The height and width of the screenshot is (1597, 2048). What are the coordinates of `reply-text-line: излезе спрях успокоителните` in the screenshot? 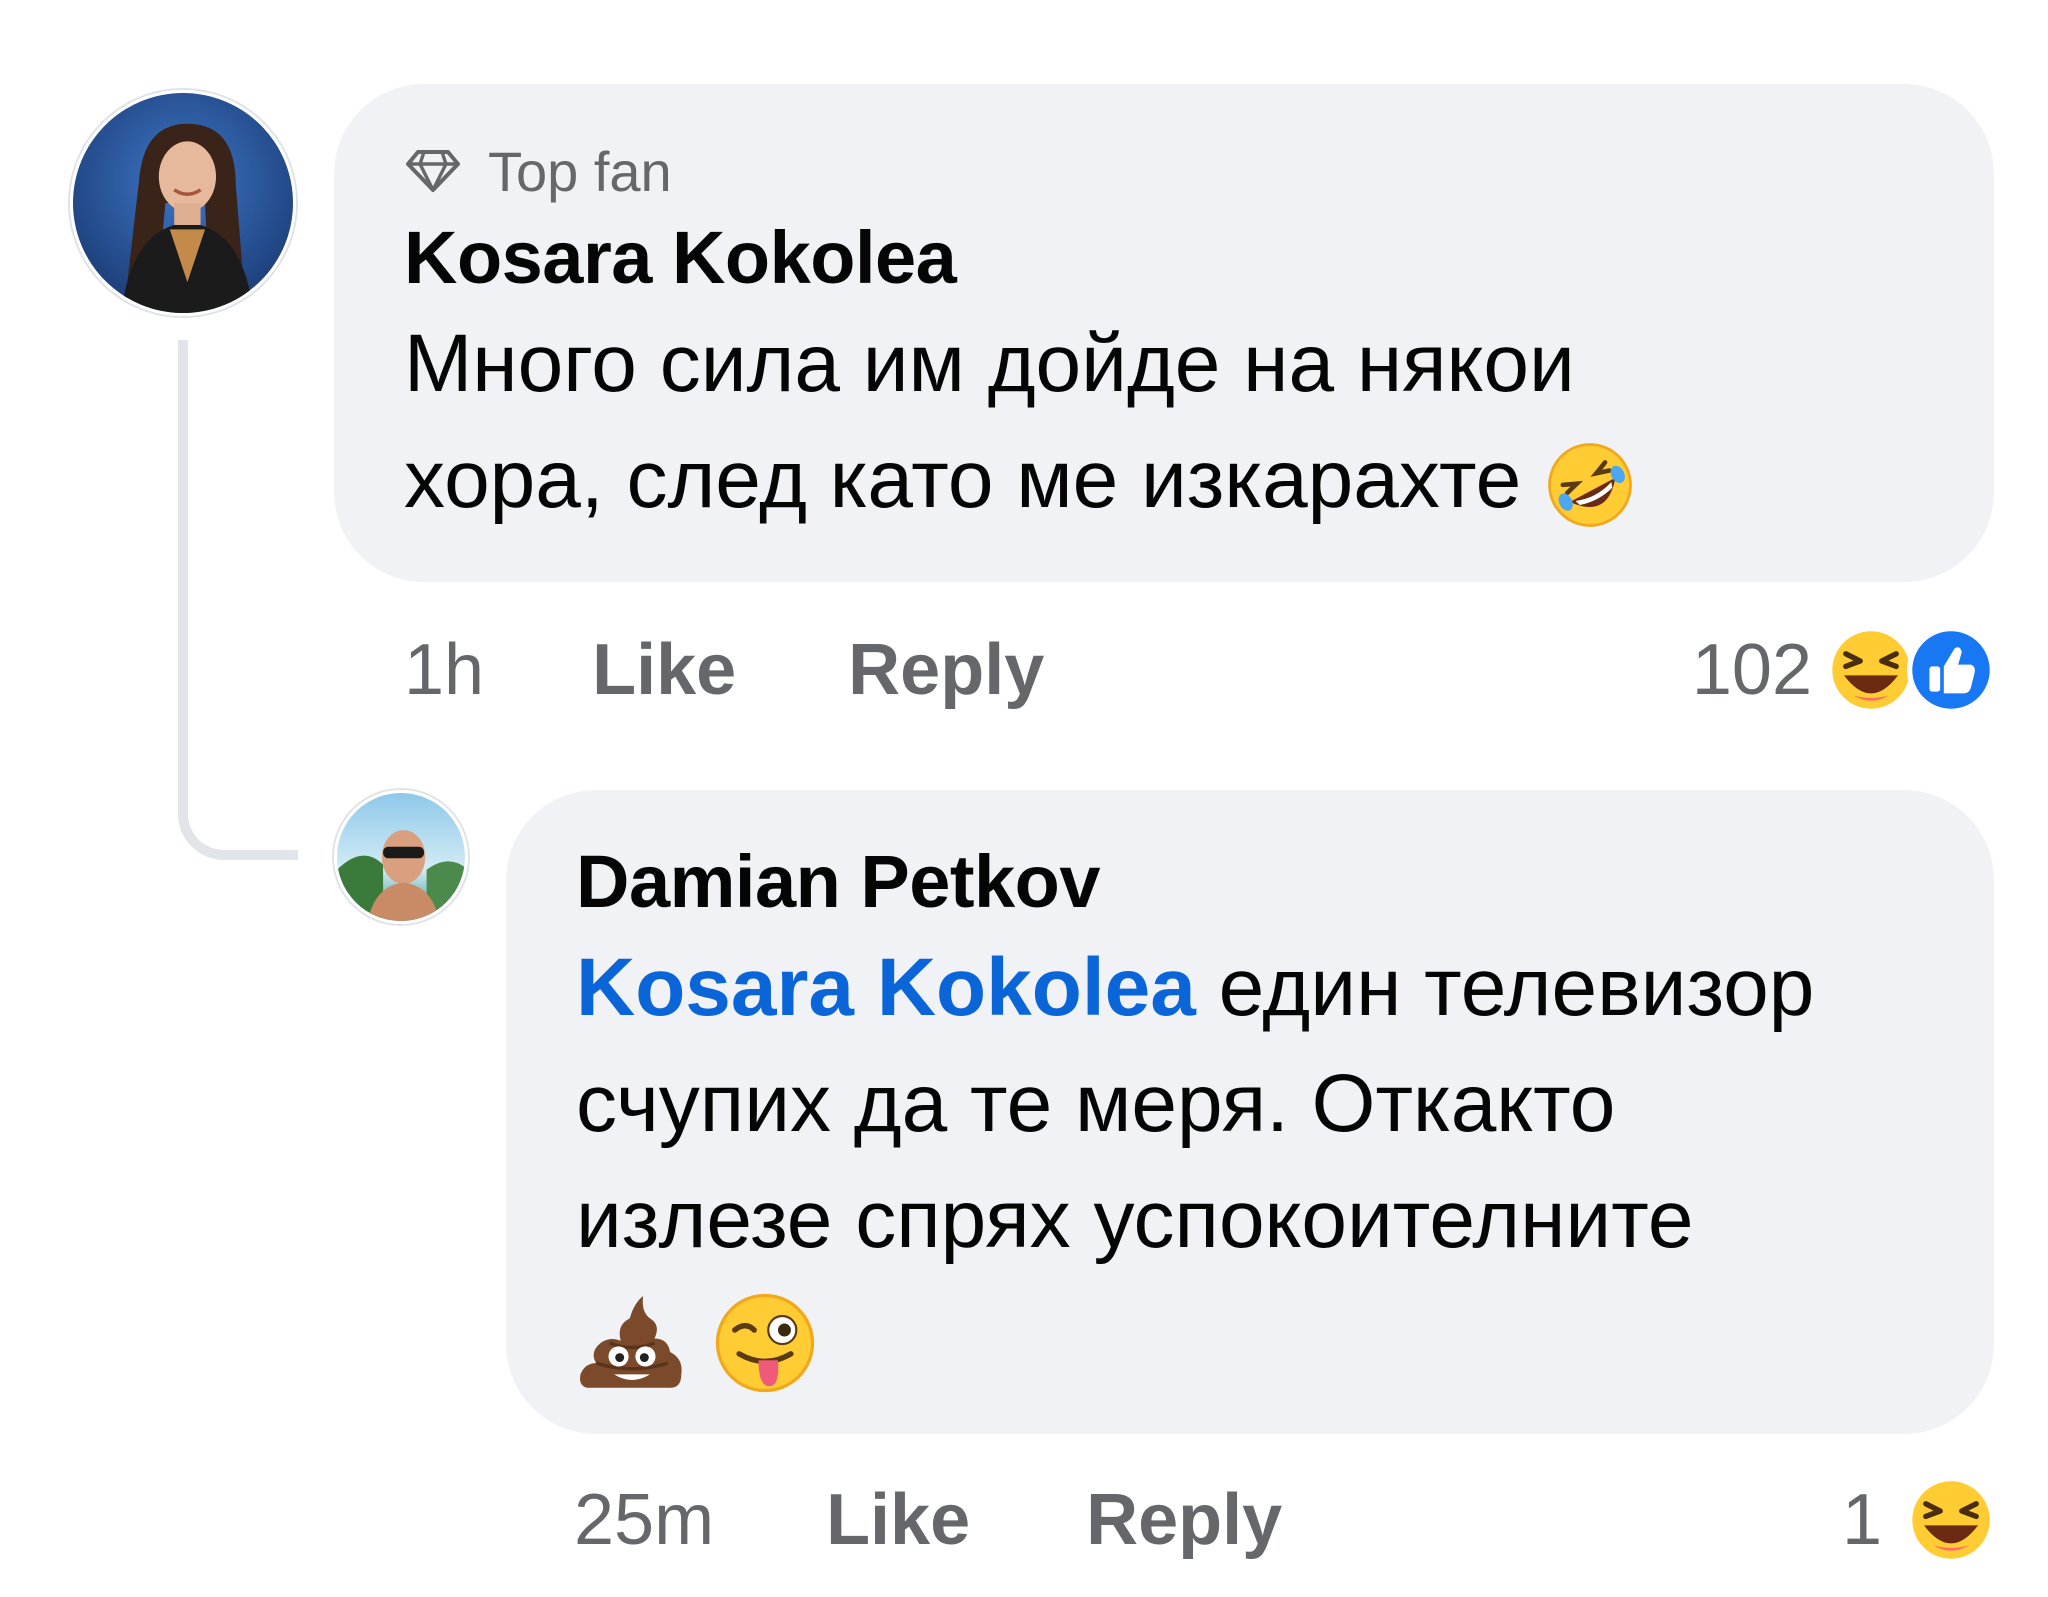 It's located at (1135, 1219).